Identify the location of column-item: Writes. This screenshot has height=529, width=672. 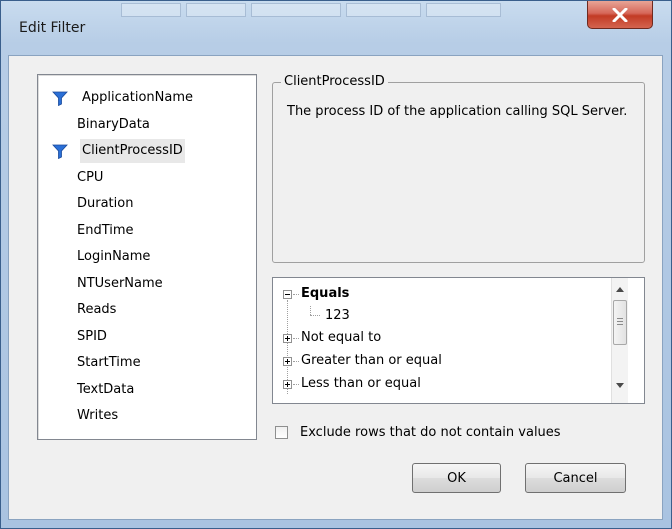
(146, 416).